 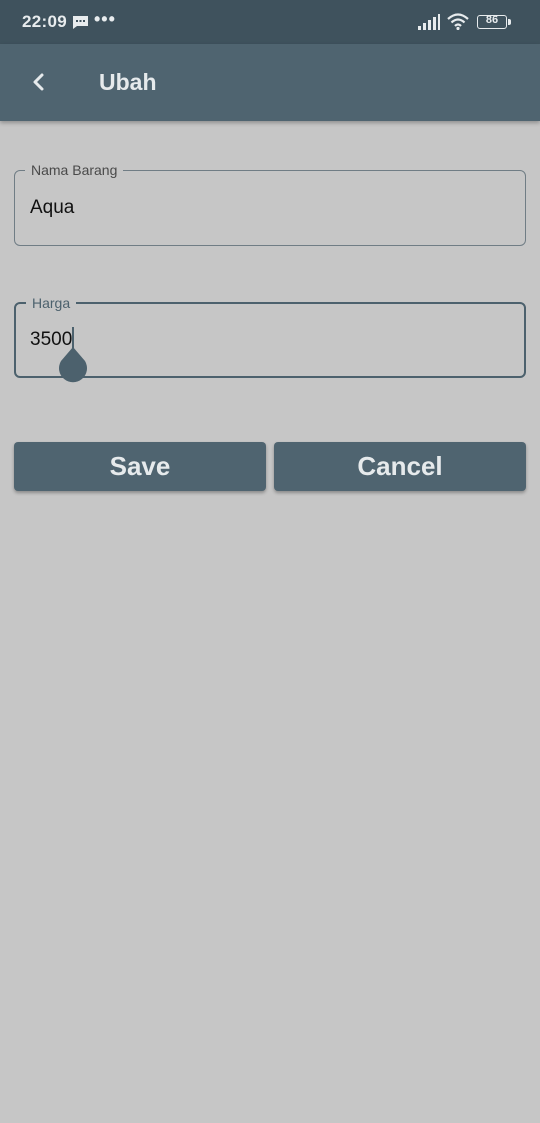 I want to click on battery-icon: 86, so click(x=494, y=21).